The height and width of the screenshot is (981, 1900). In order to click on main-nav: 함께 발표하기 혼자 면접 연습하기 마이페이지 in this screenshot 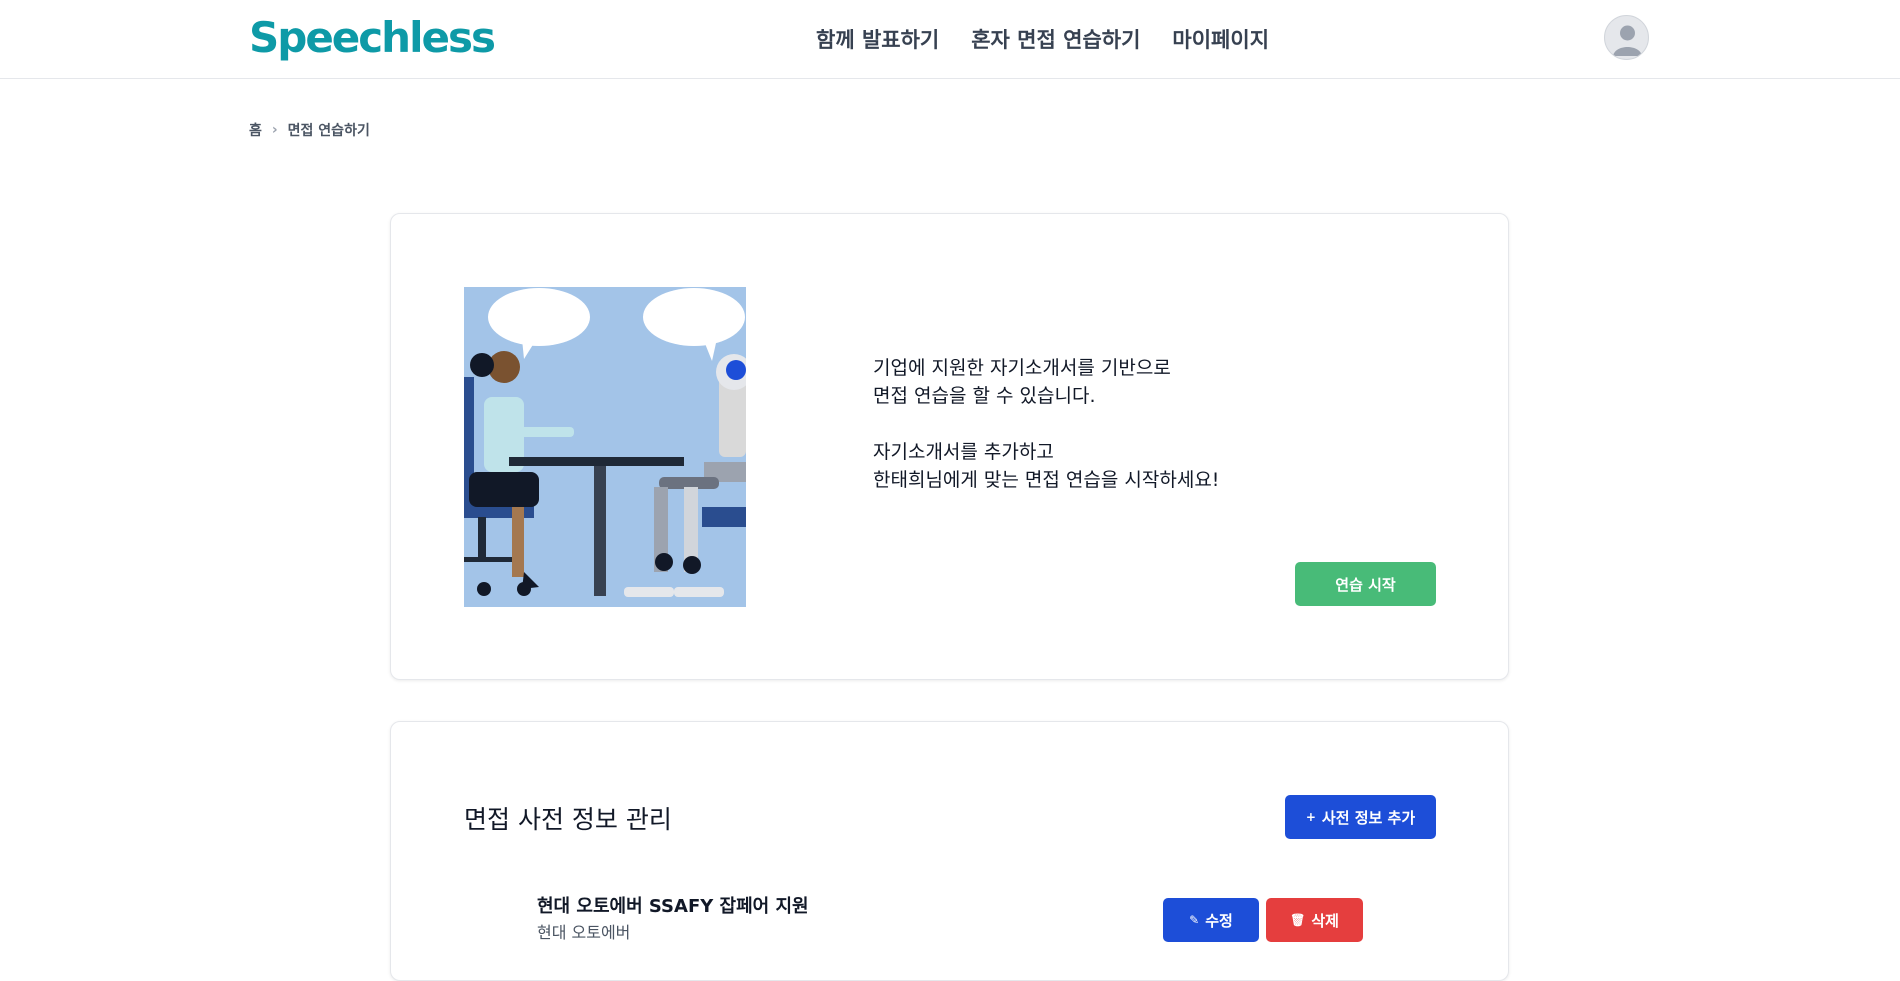, I will do `click(1042, 39)`.